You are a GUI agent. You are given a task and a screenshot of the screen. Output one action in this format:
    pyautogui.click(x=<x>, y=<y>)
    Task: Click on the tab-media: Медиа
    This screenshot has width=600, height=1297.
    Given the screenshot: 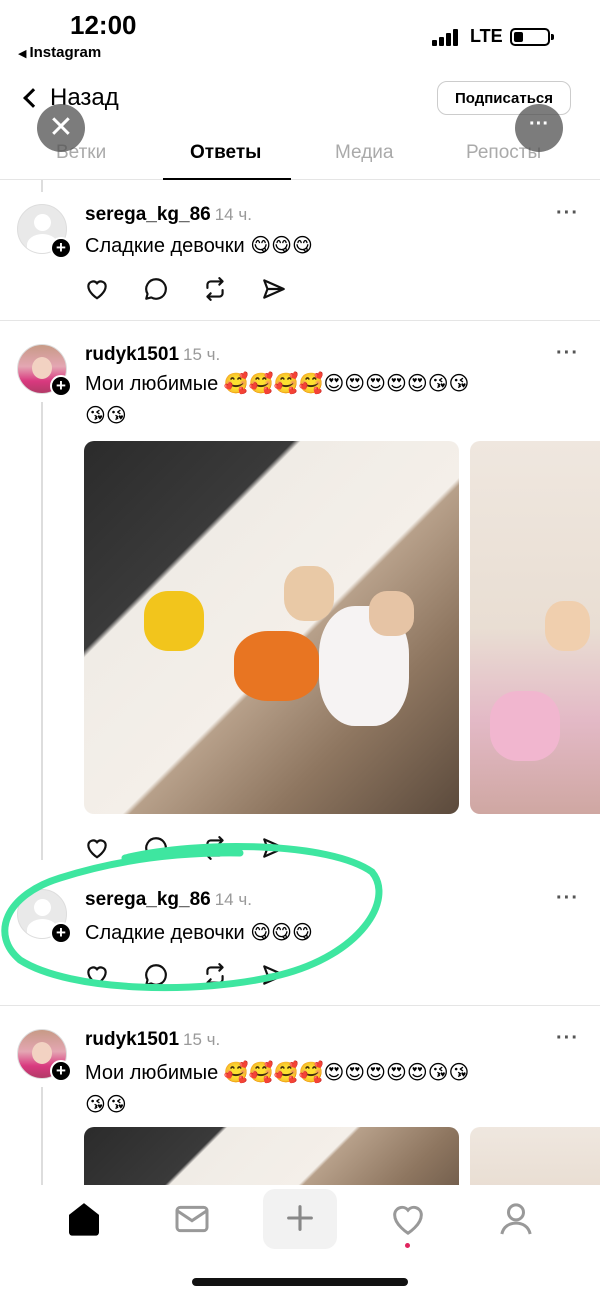 What is the action you would take?
    pyautogui.click(x=364, y=153)
    